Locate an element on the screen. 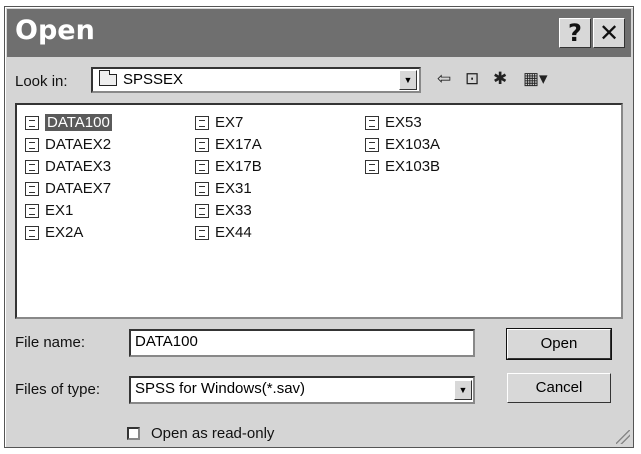 This screenshot has height=454, width=641. file-name: EX103B is located at coordinates (413, 166).